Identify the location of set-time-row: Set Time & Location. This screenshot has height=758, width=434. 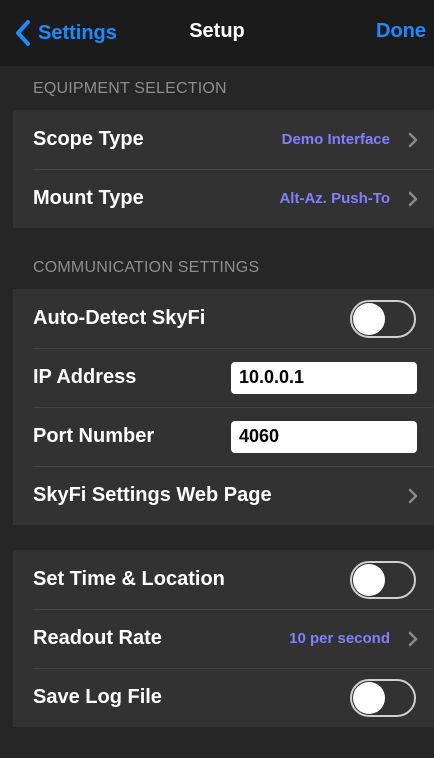
(223, 579).